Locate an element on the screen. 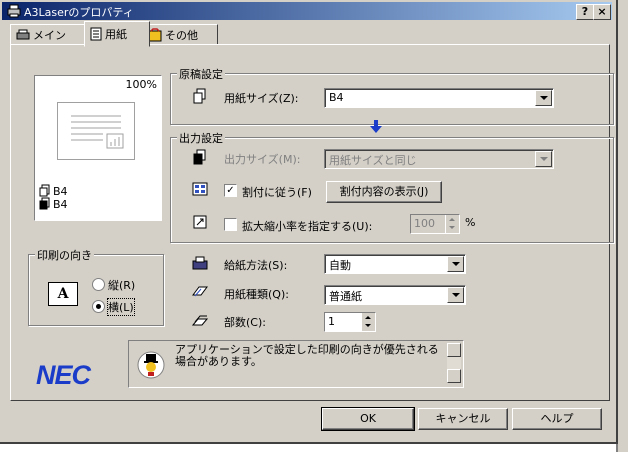  scale-value: 100 is located at coordinates (424, 223).